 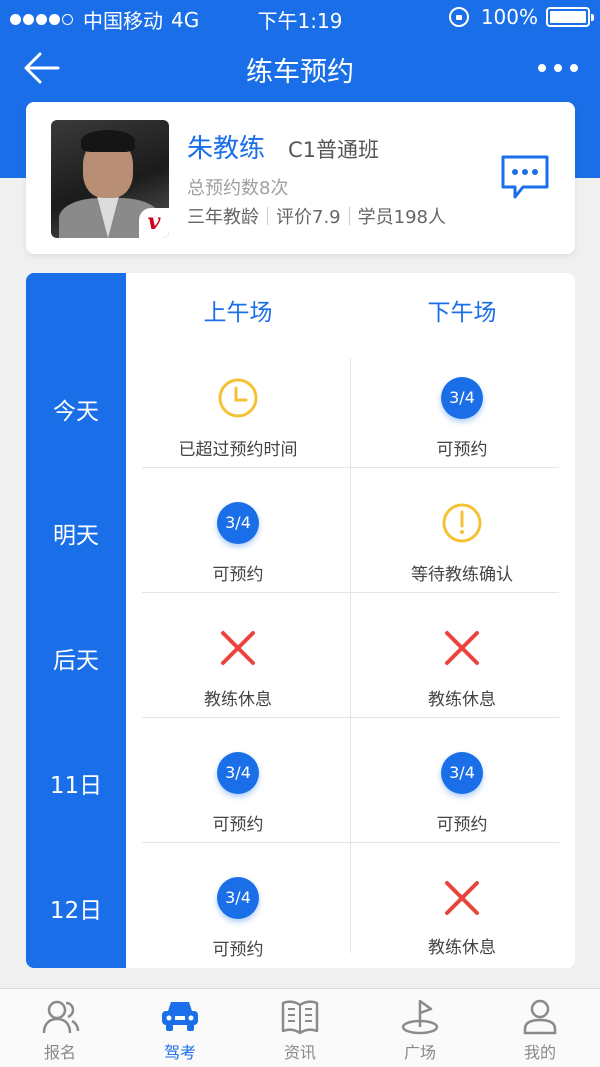 I want to click on tab-news: 资讯, so click(x=300, y=1028).